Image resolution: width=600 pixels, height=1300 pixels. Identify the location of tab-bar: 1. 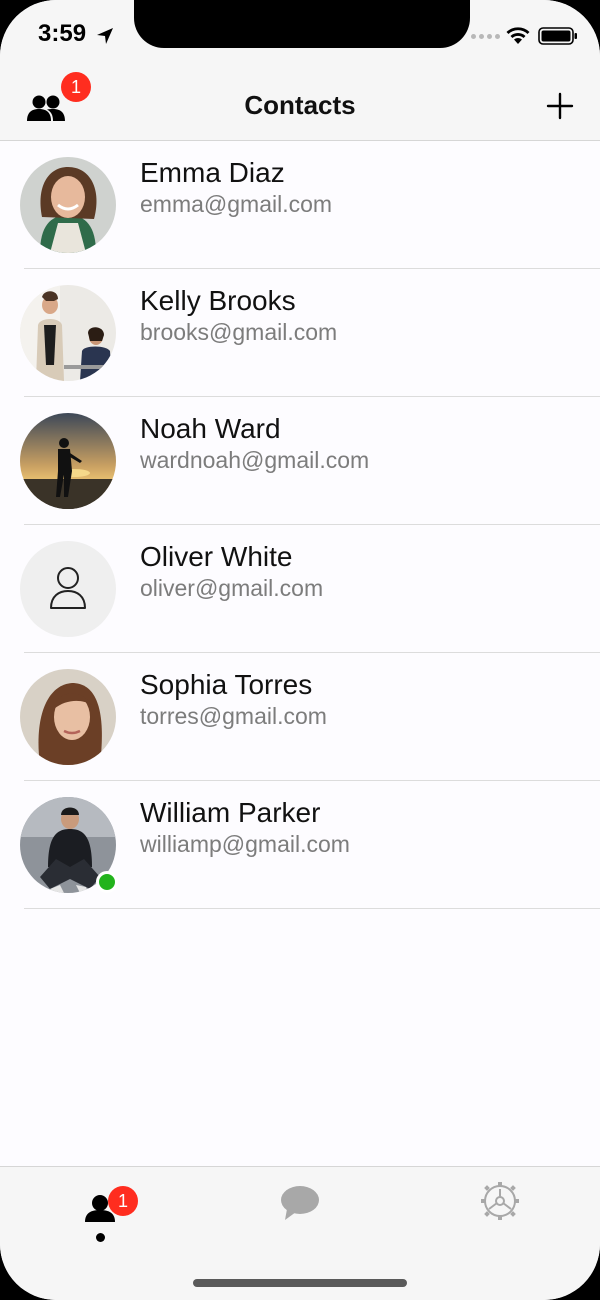
(300, 1233).